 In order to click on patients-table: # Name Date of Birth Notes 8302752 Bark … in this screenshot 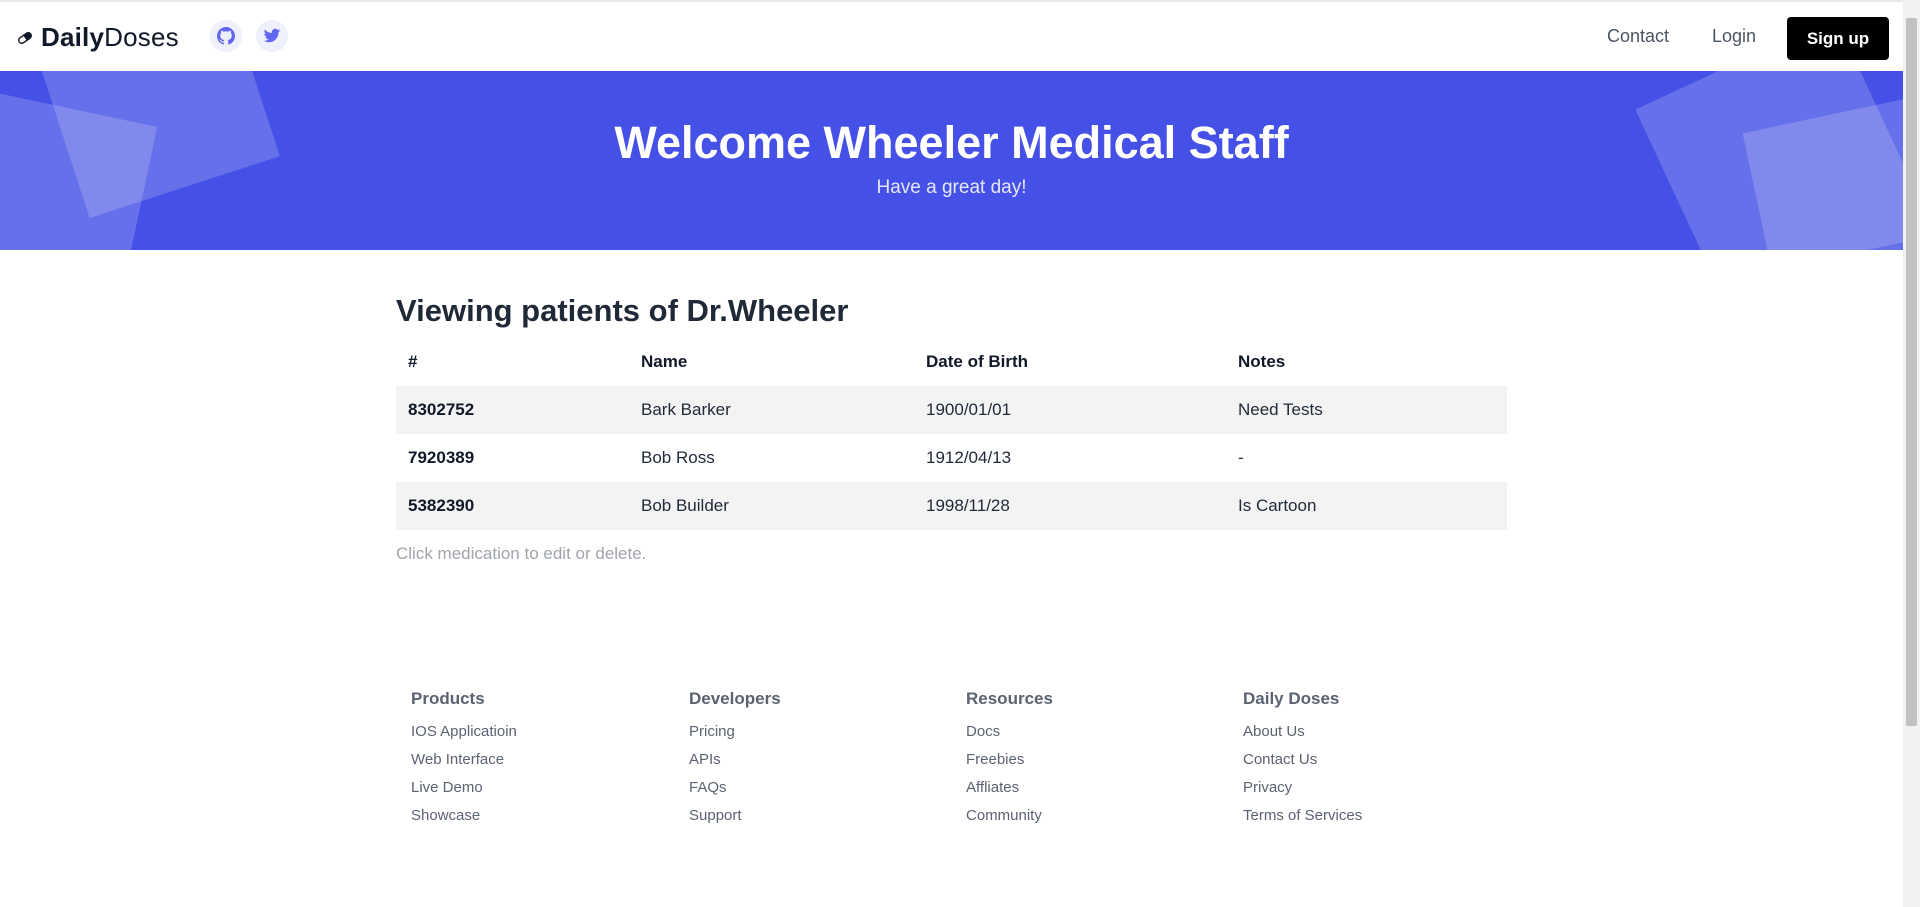, I will do `click(951, 434)`.